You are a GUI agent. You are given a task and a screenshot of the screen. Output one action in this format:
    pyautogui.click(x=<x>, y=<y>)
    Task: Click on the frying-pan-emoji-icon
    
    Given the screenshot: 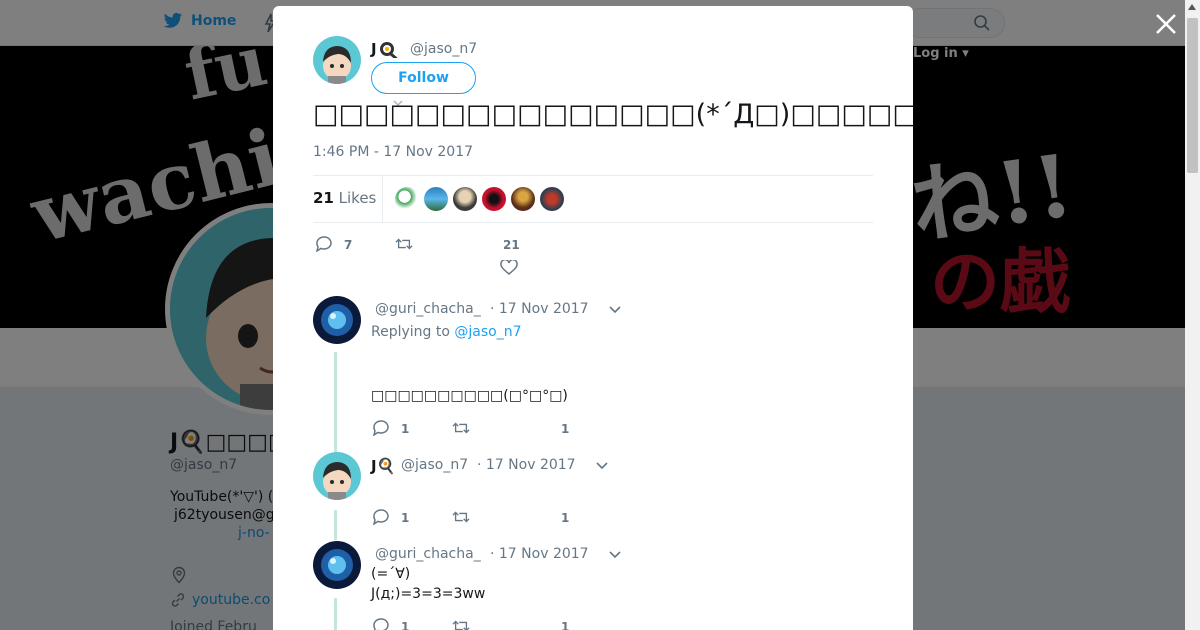 What is the action you would take?
    pyautogui.click(x=388, y=50)
    